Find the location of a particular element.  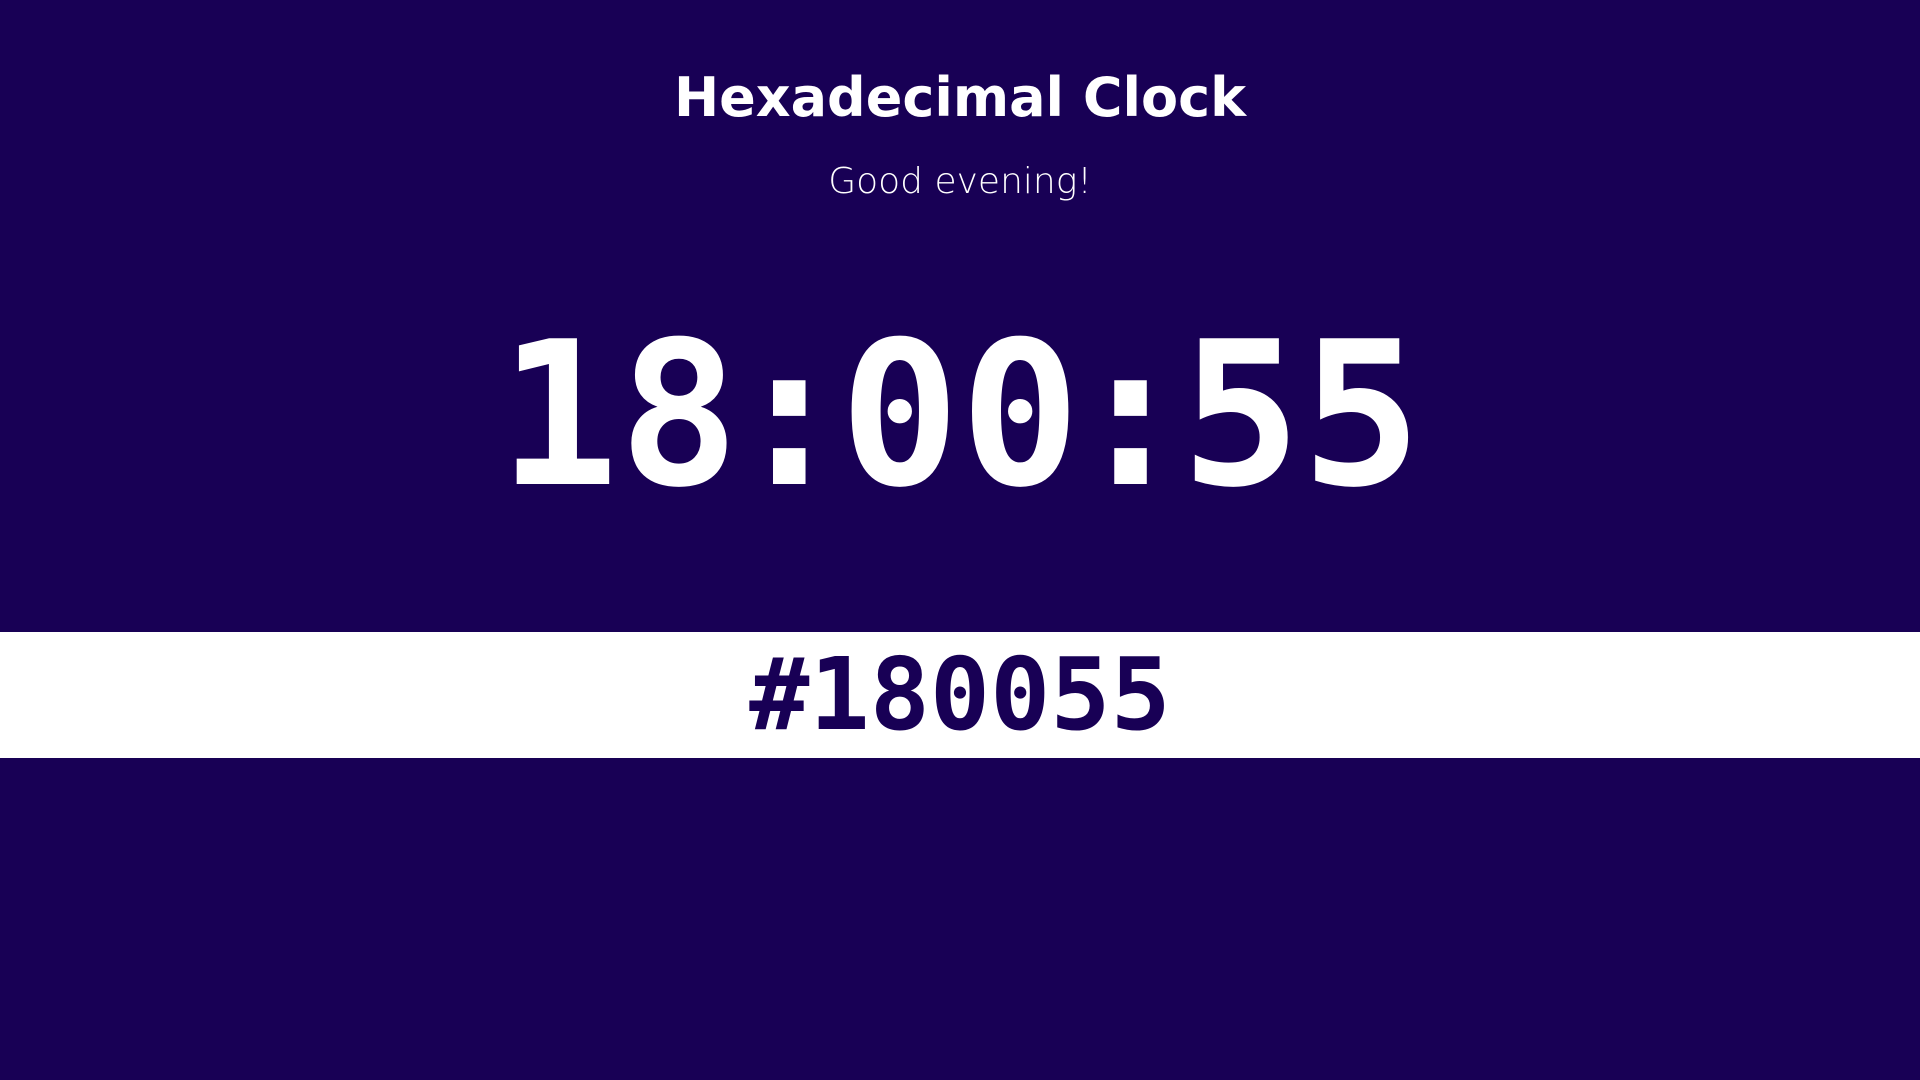

hex-color-band: #180055 is located at coordinates (960, 695).